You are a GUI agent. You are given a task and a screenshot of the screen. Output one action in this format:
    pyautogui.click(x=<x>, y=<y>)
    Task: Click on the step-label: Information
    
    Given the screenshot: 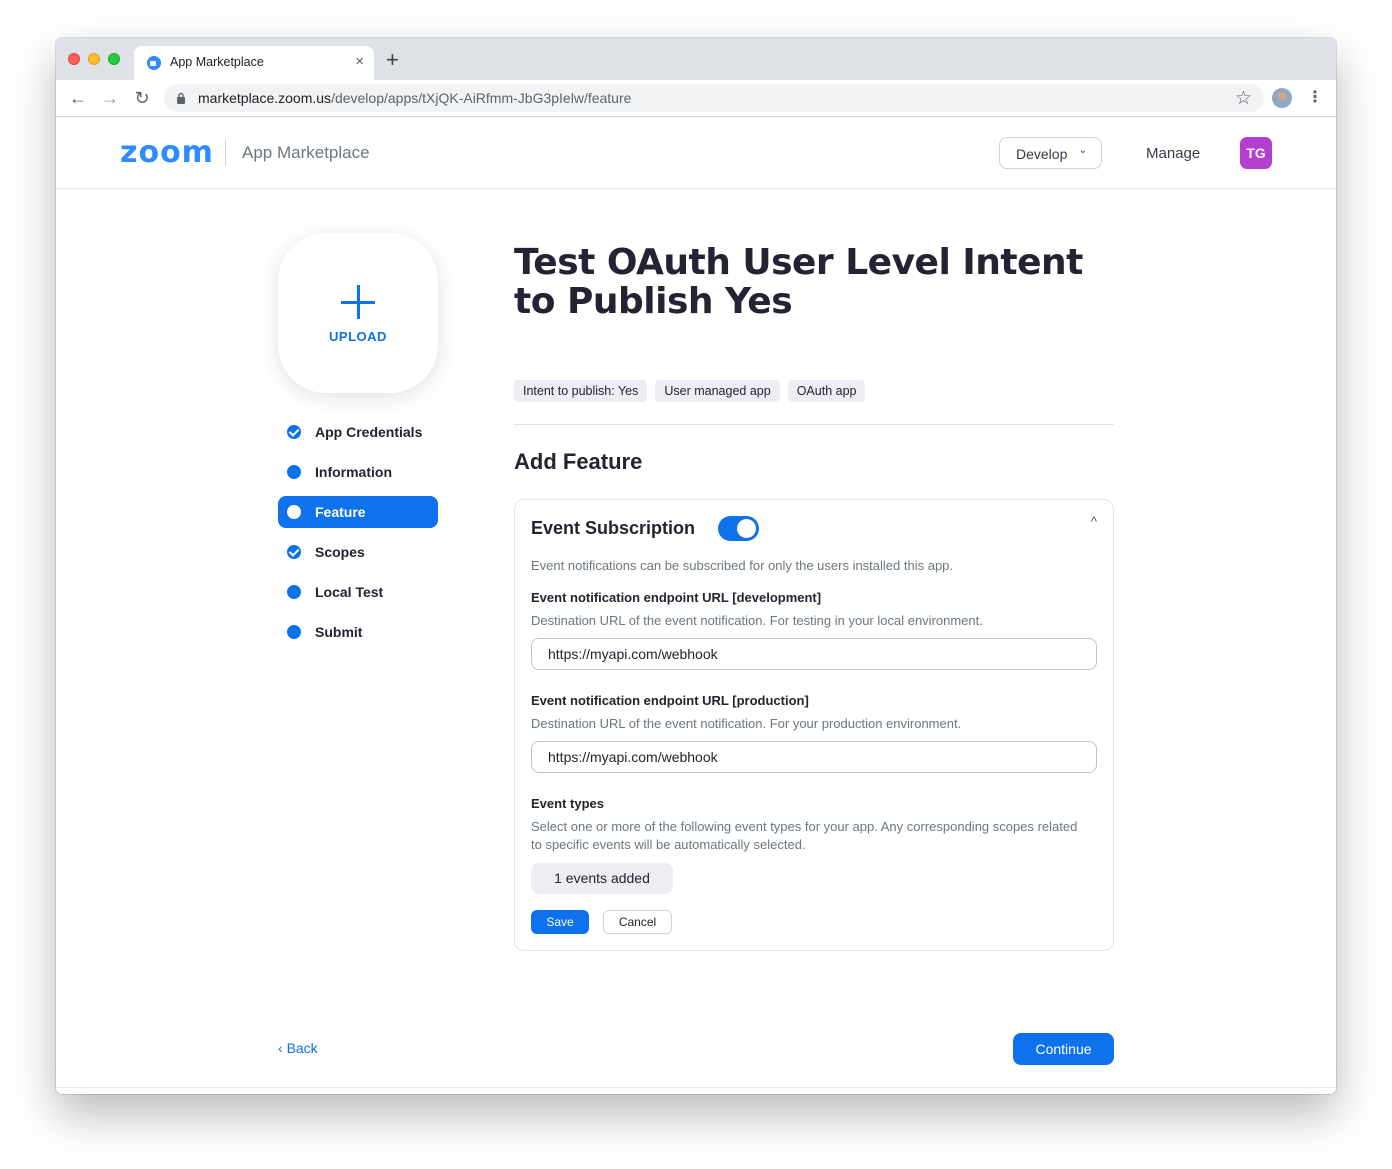 What is the action you would take?
    pyautogui.click(x=353, y=472)
    